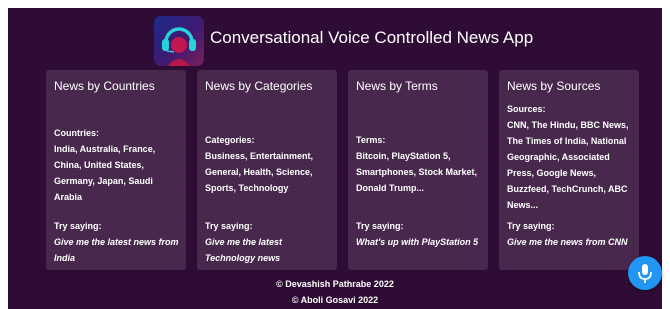  What do you see at coordinates (335, 284) in the screenshot?
I see `footer-credit-1: © Devashish Pathrabe 2022` at bounding box center [335, 284].